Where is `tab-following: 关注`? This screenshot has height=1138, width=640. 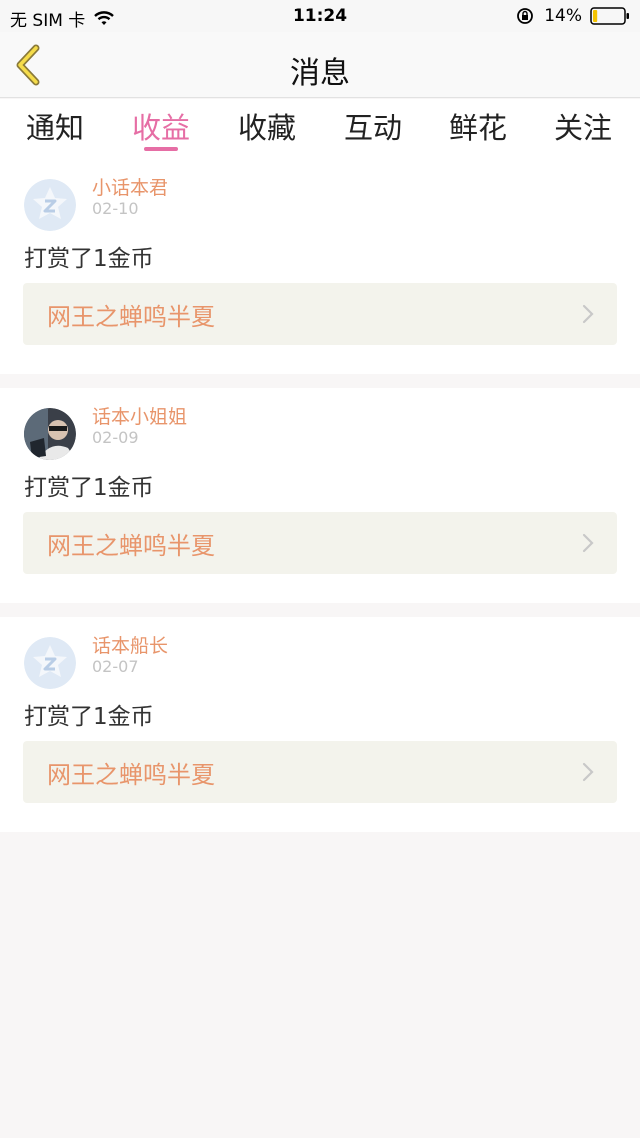 tab-following: 关注 is located at coordinates (583, 126).